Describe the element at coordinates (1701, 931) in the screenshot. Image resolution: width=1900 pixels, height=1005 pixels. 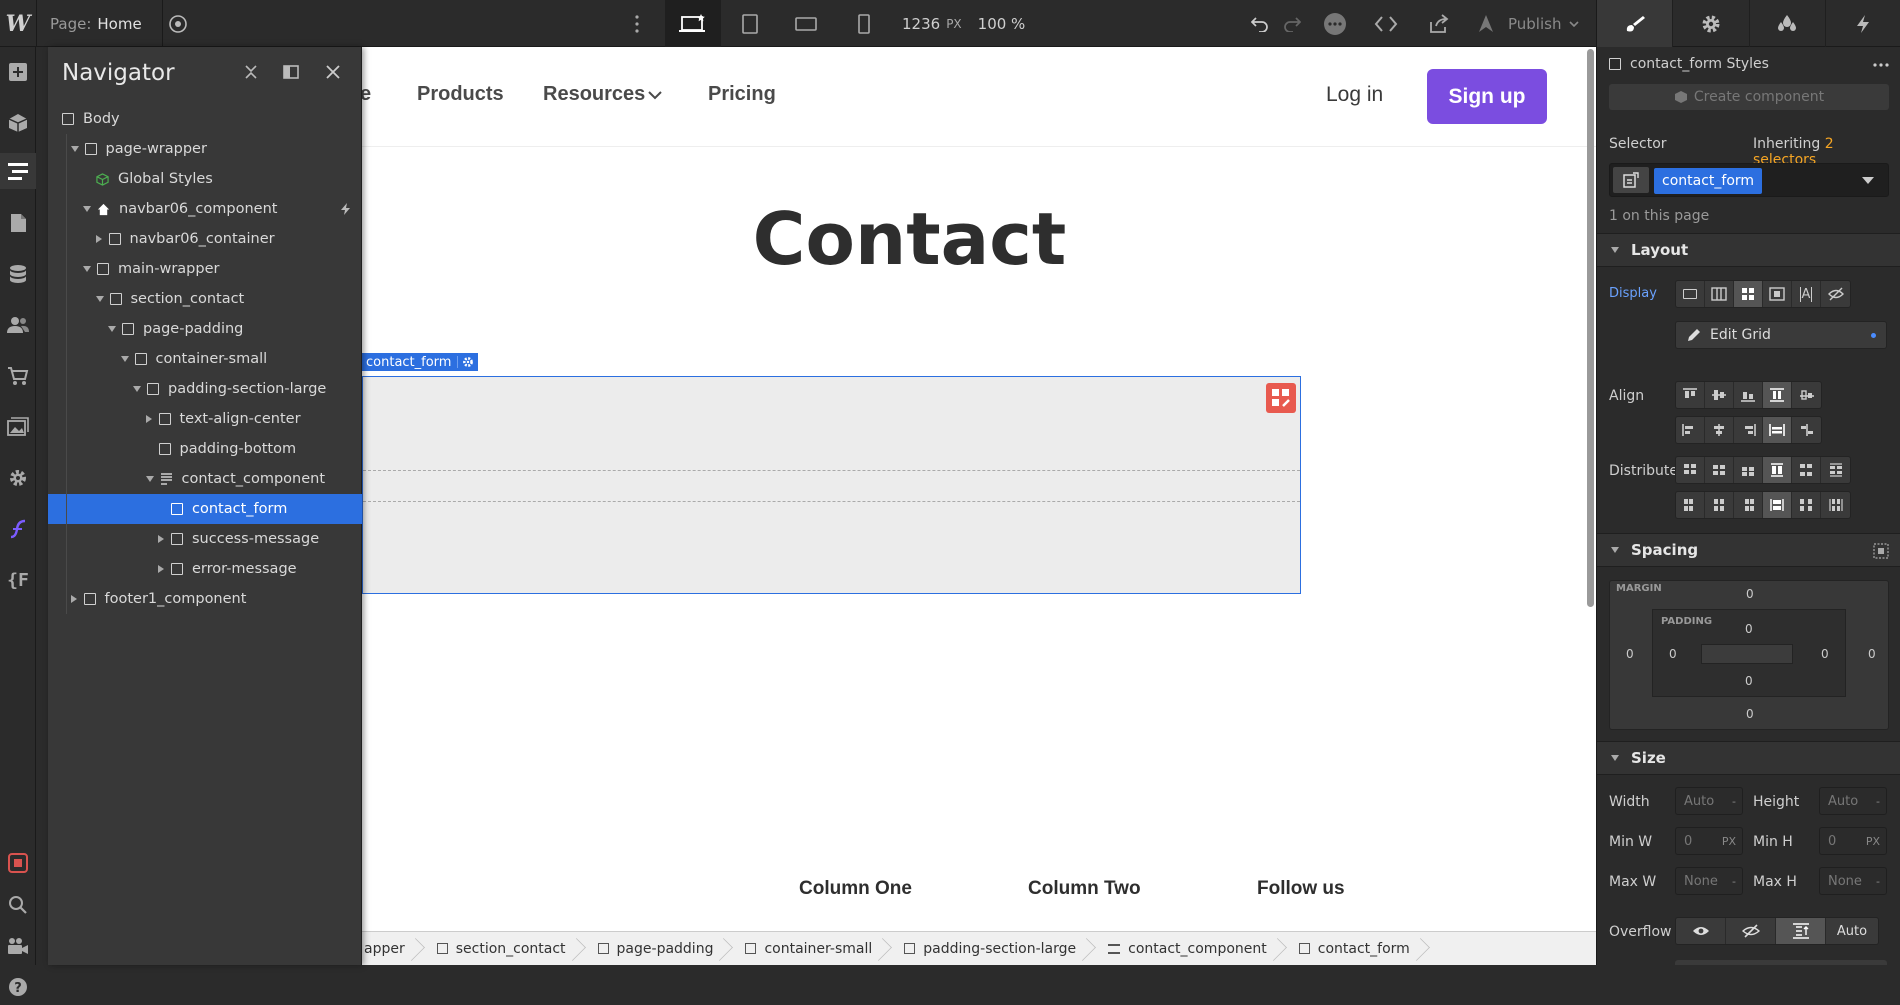
I see `overflow-visible-icon` at that location.